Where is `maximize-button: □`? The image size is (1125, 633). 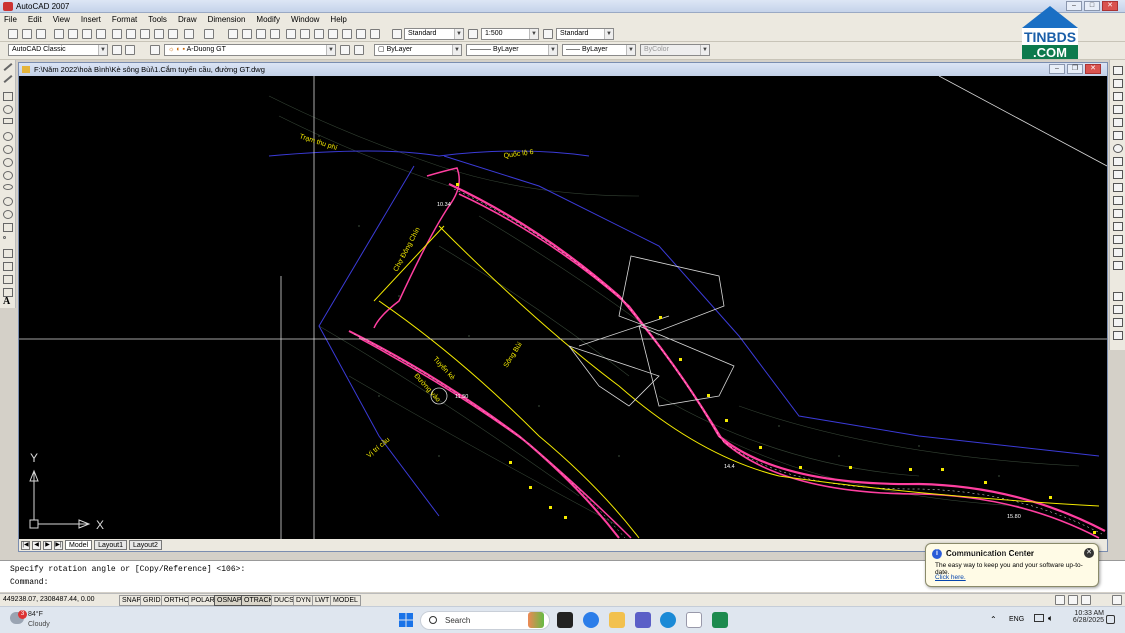 maximize-button: □ is located at coordinates (1092, 6).